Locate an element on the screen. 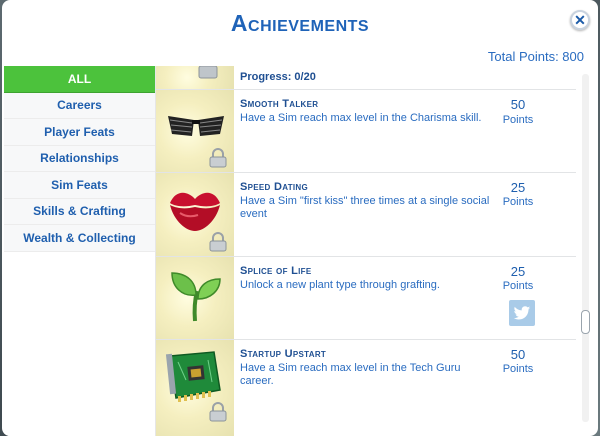  sprout-icon is located at coordinates (196, 297).